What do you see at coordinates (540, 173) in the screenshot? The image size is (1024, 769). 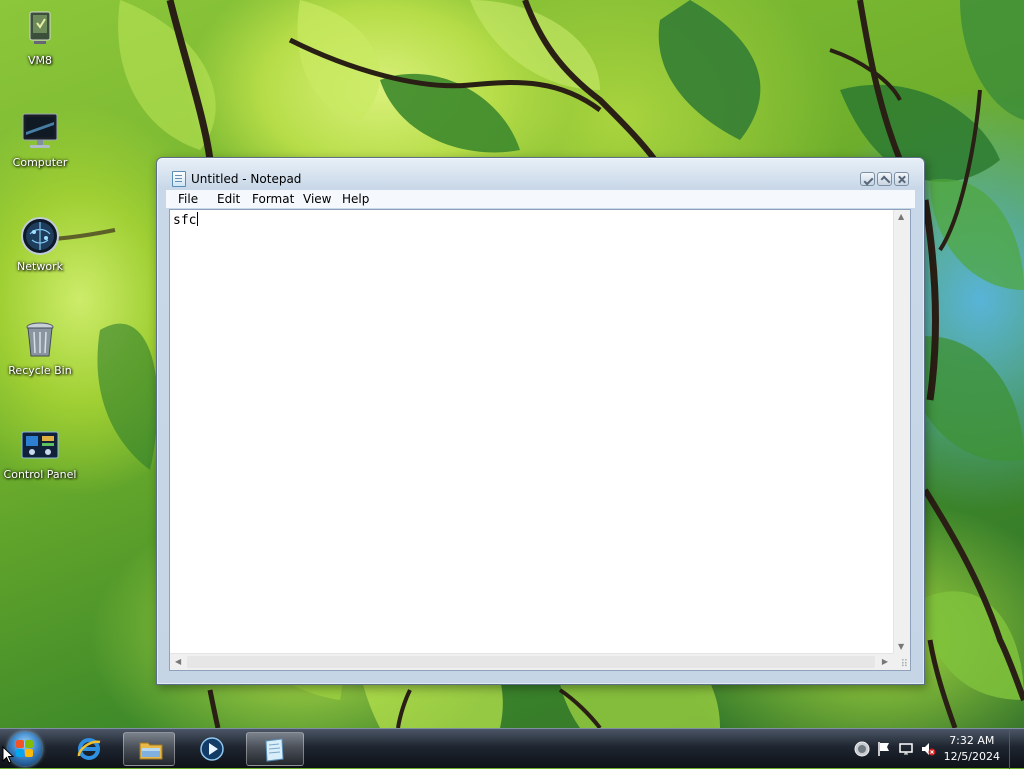 I see `title-bar: Untitled - Notepad` at bounding box center [540, 173].